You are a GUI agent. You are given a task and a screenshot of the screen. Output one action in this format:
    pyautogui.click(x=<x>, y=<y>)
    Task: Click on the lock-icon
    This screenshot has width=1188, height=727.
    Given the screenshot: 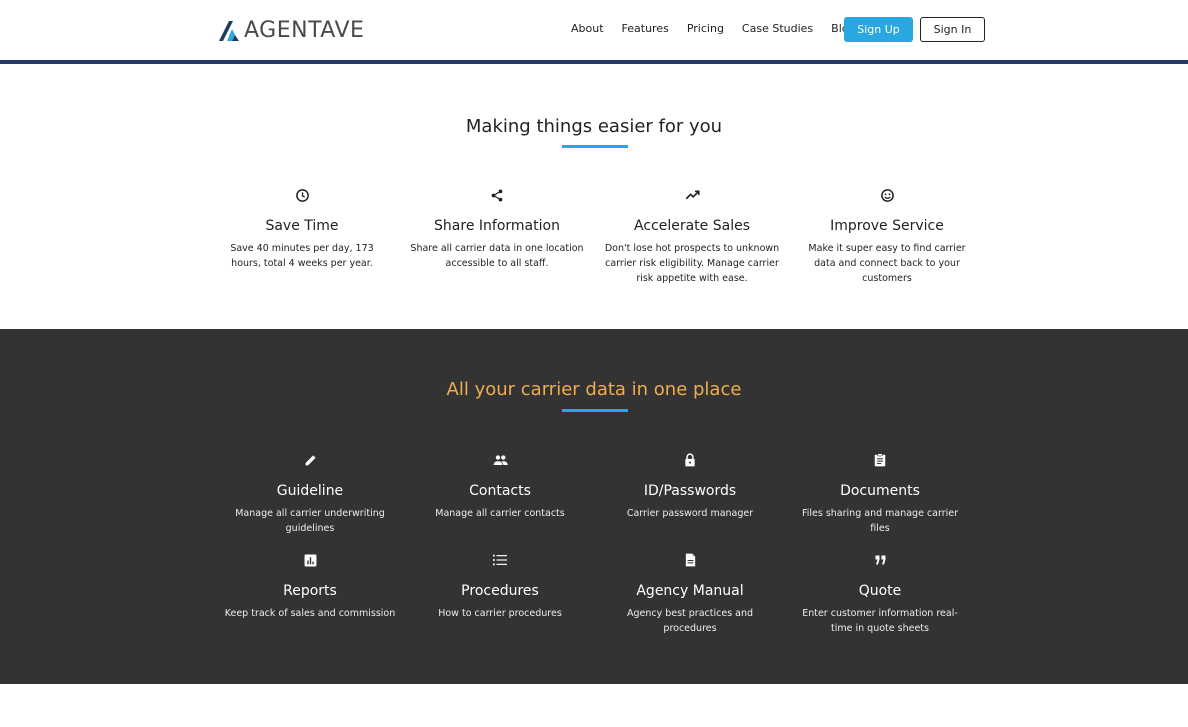 What is the action you would take?
    pyautogui.click(x=690, y=460)
    